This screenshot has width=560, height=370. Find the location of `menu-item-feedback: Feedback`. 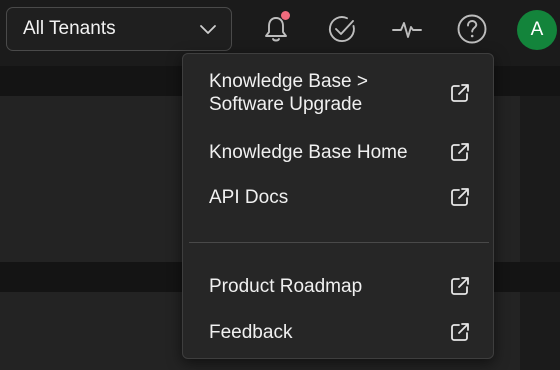

menu-item-feedback: Feedback is located at coordinates (340, 332).